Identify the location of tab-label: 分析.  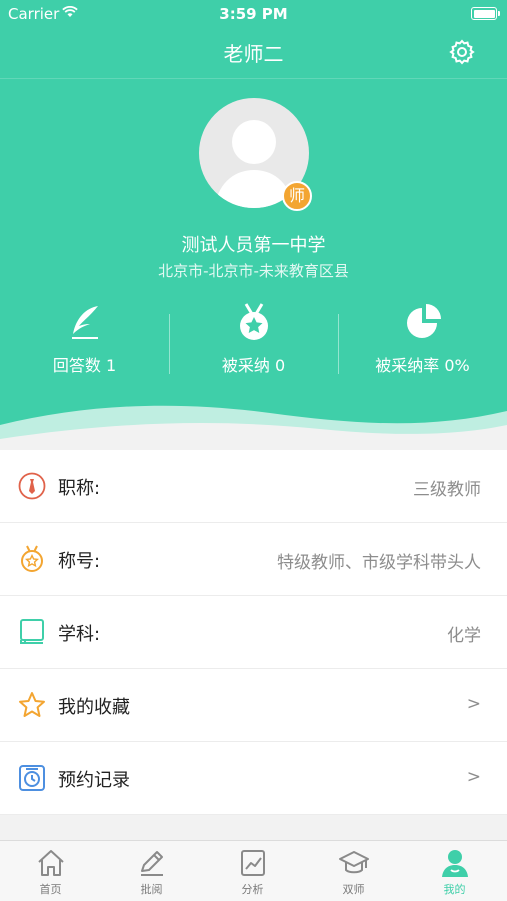
(252, 889).